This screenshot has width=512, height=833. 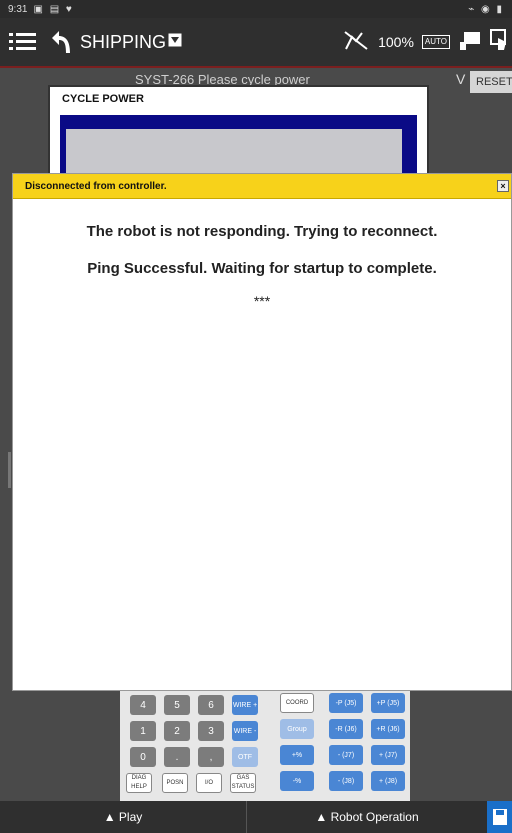 I want to click on wire-minus-key: WIRE -, so click(x=245, y=731).